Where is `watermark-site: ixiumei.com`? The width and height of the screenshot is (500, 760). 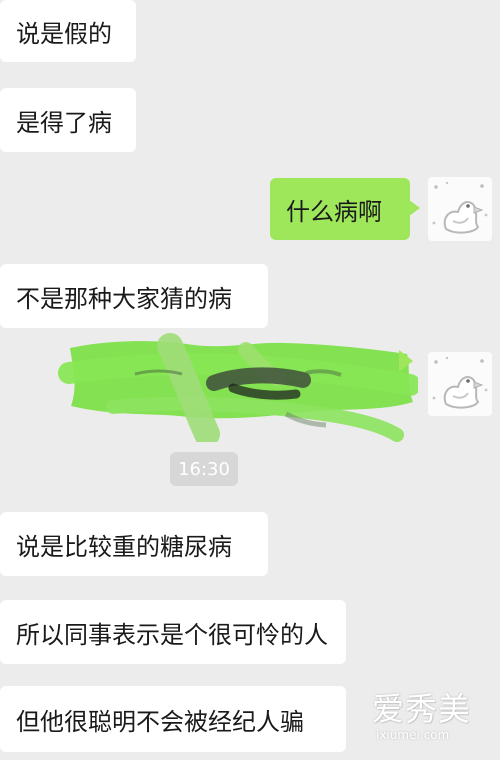 watermark-site: ixiumei.com is located at coordinates (413, 735).